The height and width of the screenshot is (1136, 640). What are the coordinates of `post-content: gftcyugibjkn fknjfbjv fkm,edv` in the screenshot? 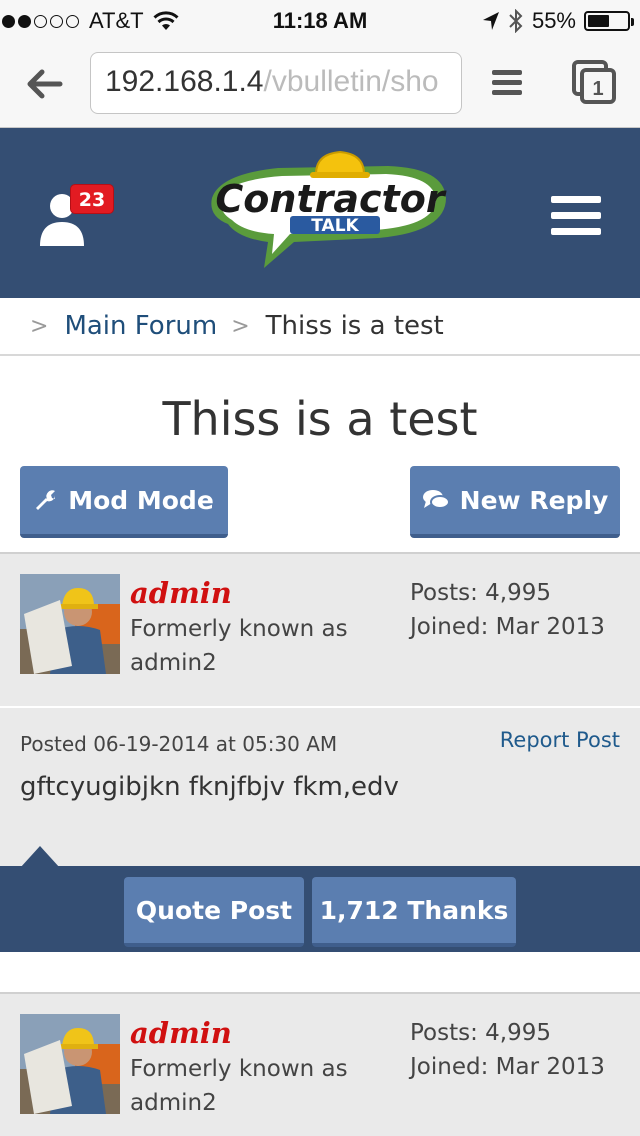 It's located at (209, 787).